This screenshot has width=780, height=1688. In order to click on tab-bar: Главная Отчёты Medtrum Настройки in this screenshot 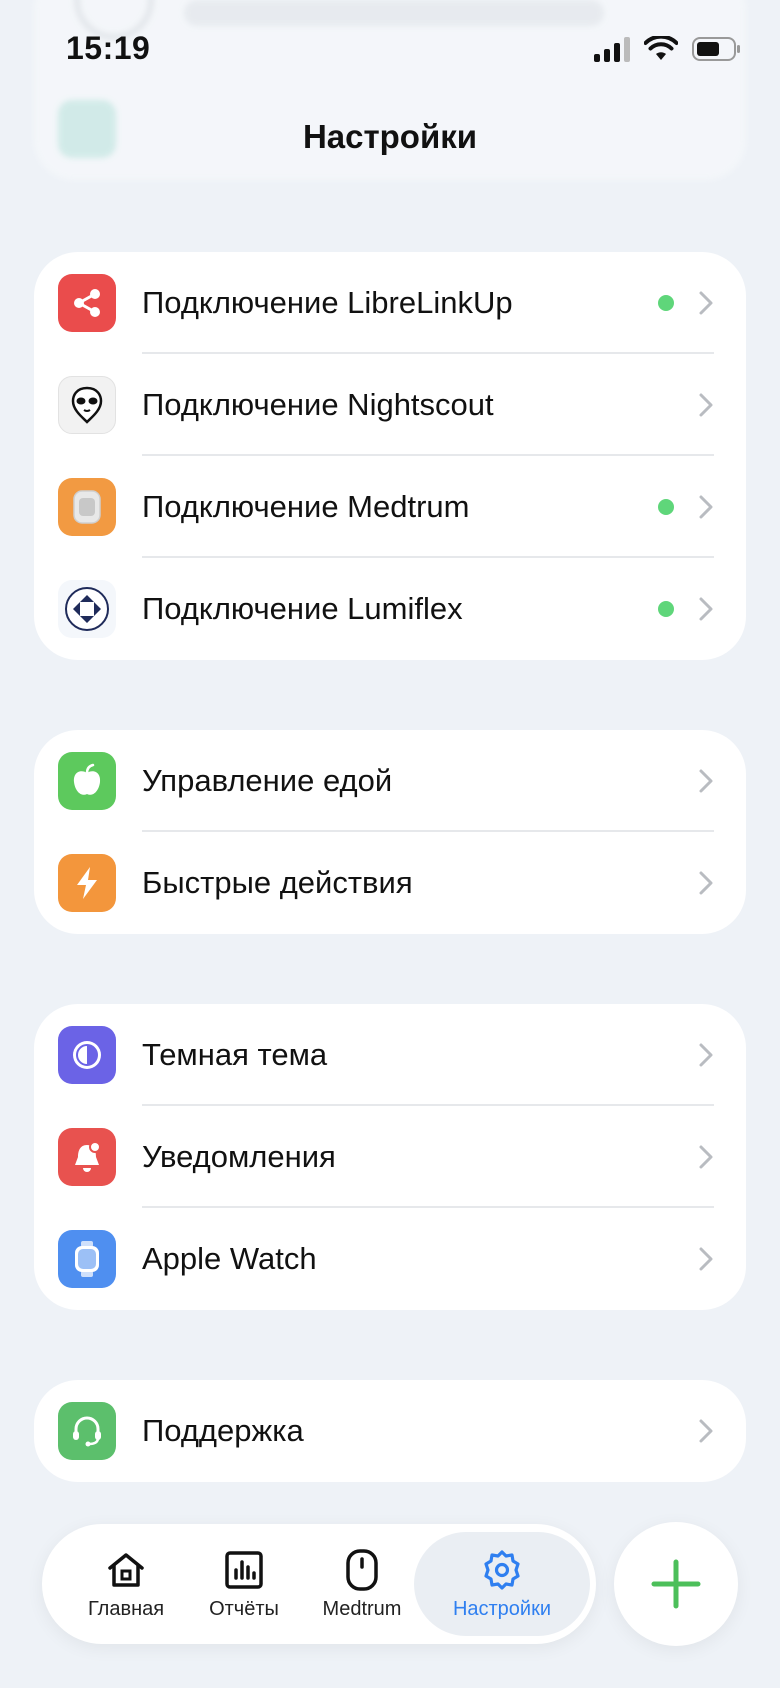, I will do `click(319, 1584)`.